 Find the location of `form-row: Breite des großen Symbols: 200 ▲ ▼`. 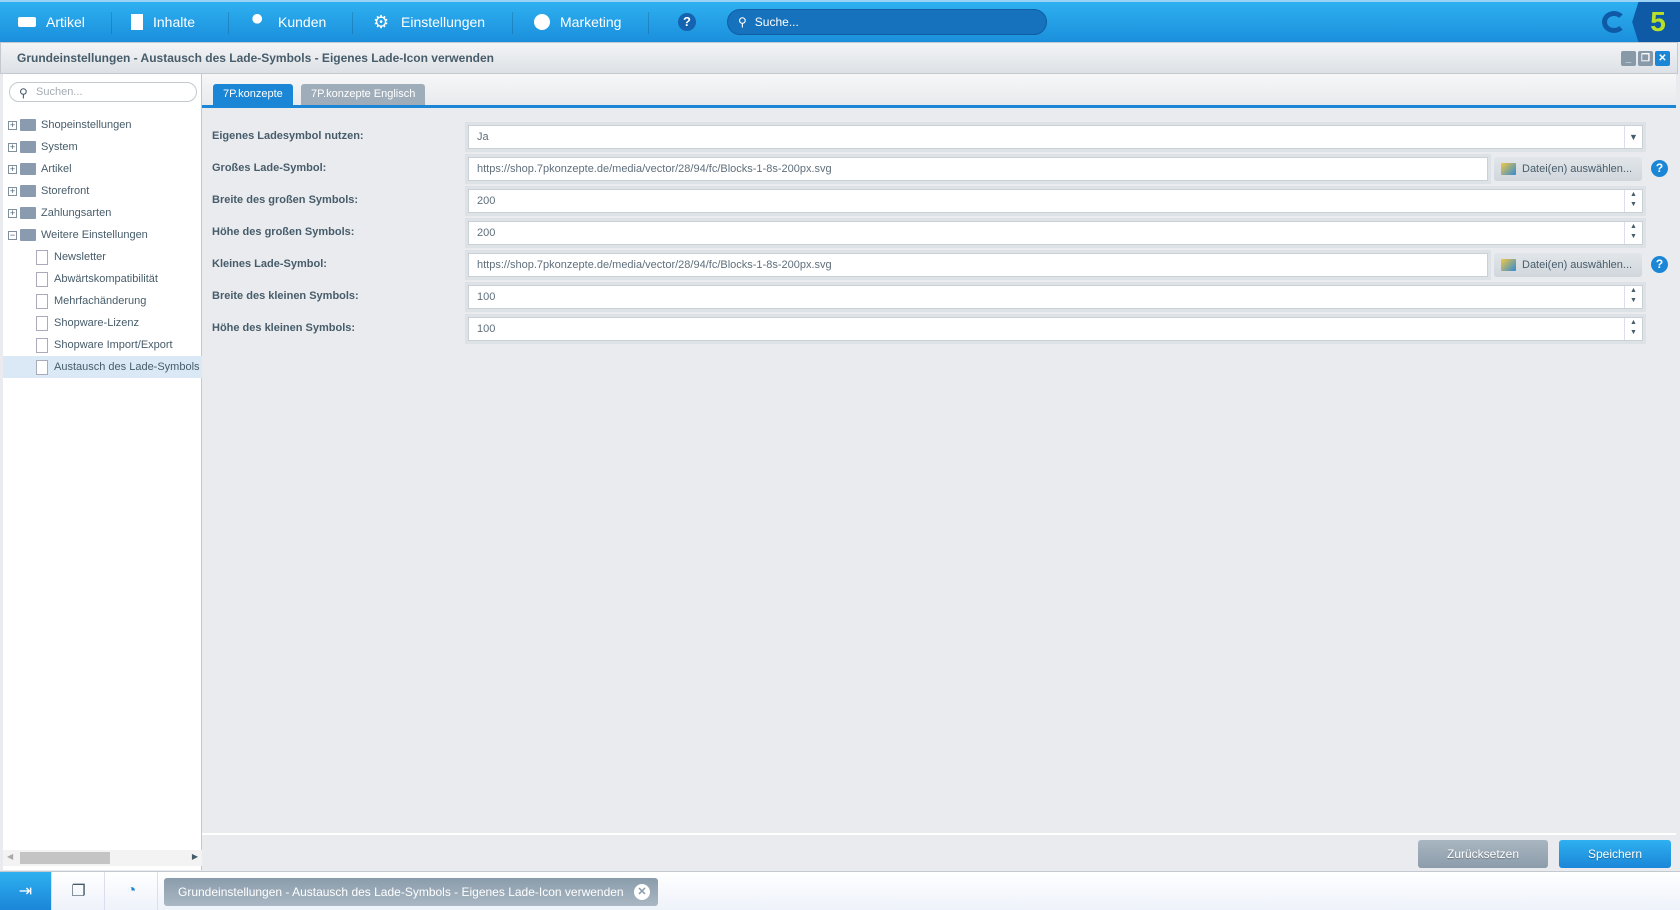

form-row: Breite des großen Symbols: 200 ▲ ▼ is located at coordinates (939, 201).